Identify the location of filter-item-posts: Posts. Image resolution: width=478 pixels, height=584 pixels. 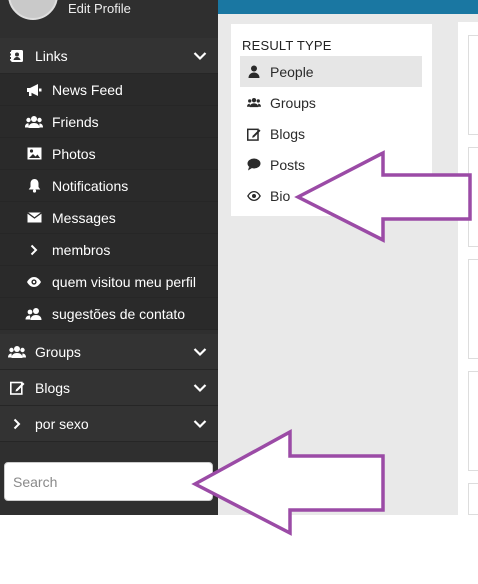
(331, 164).